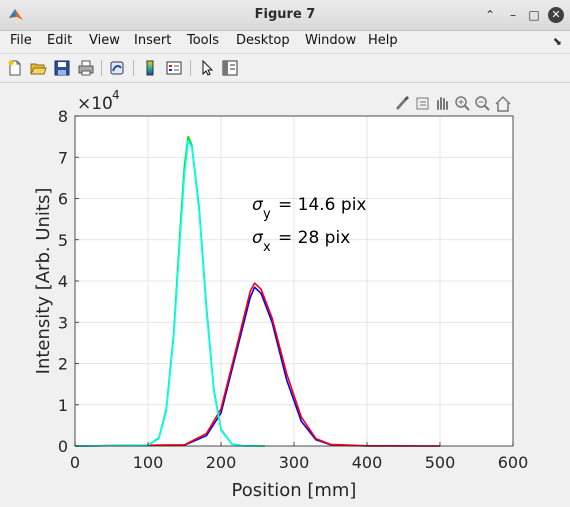 Image resolution: width=570 pixels, height=507 pixels. What do you see at coordinates (150, 68) in the screenshot?
I see `colorbar-icon` at bounding box center [150, 68].